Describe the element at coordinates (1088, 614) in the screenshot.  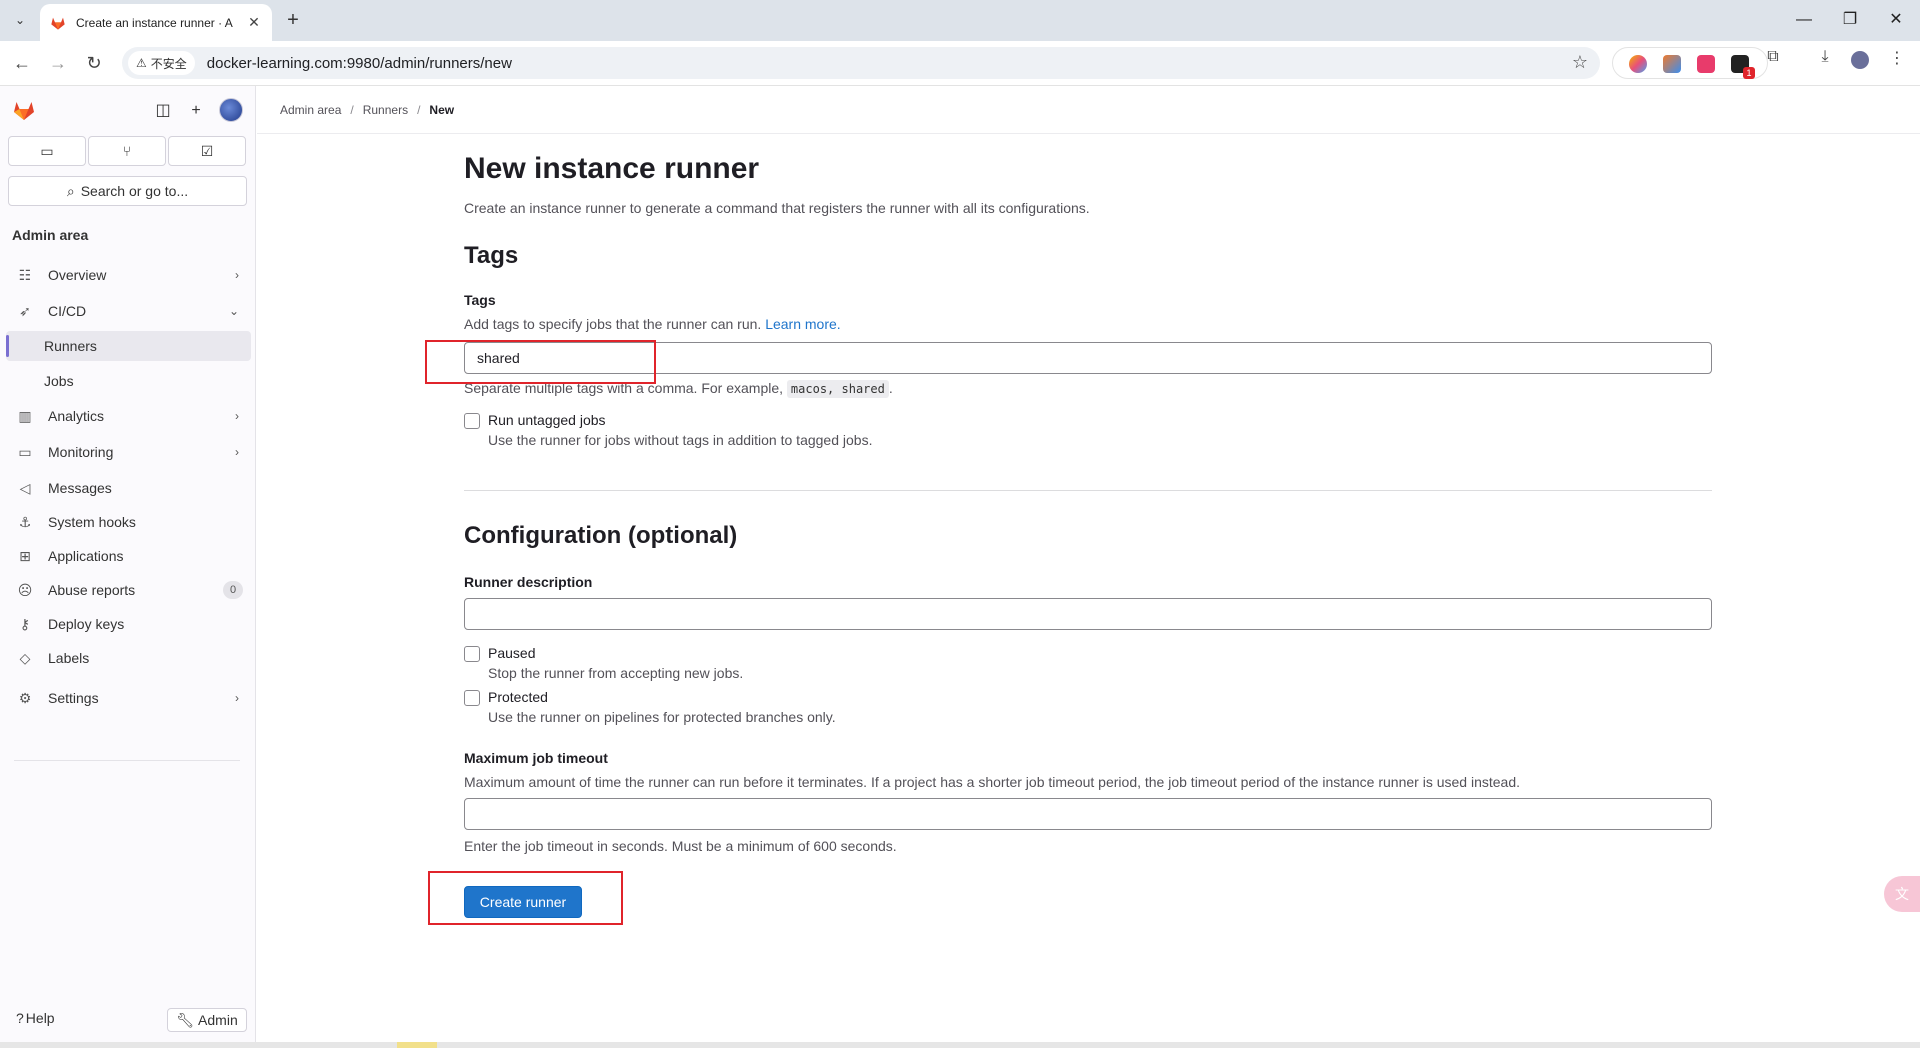
I see `runner-description-input` at that location.